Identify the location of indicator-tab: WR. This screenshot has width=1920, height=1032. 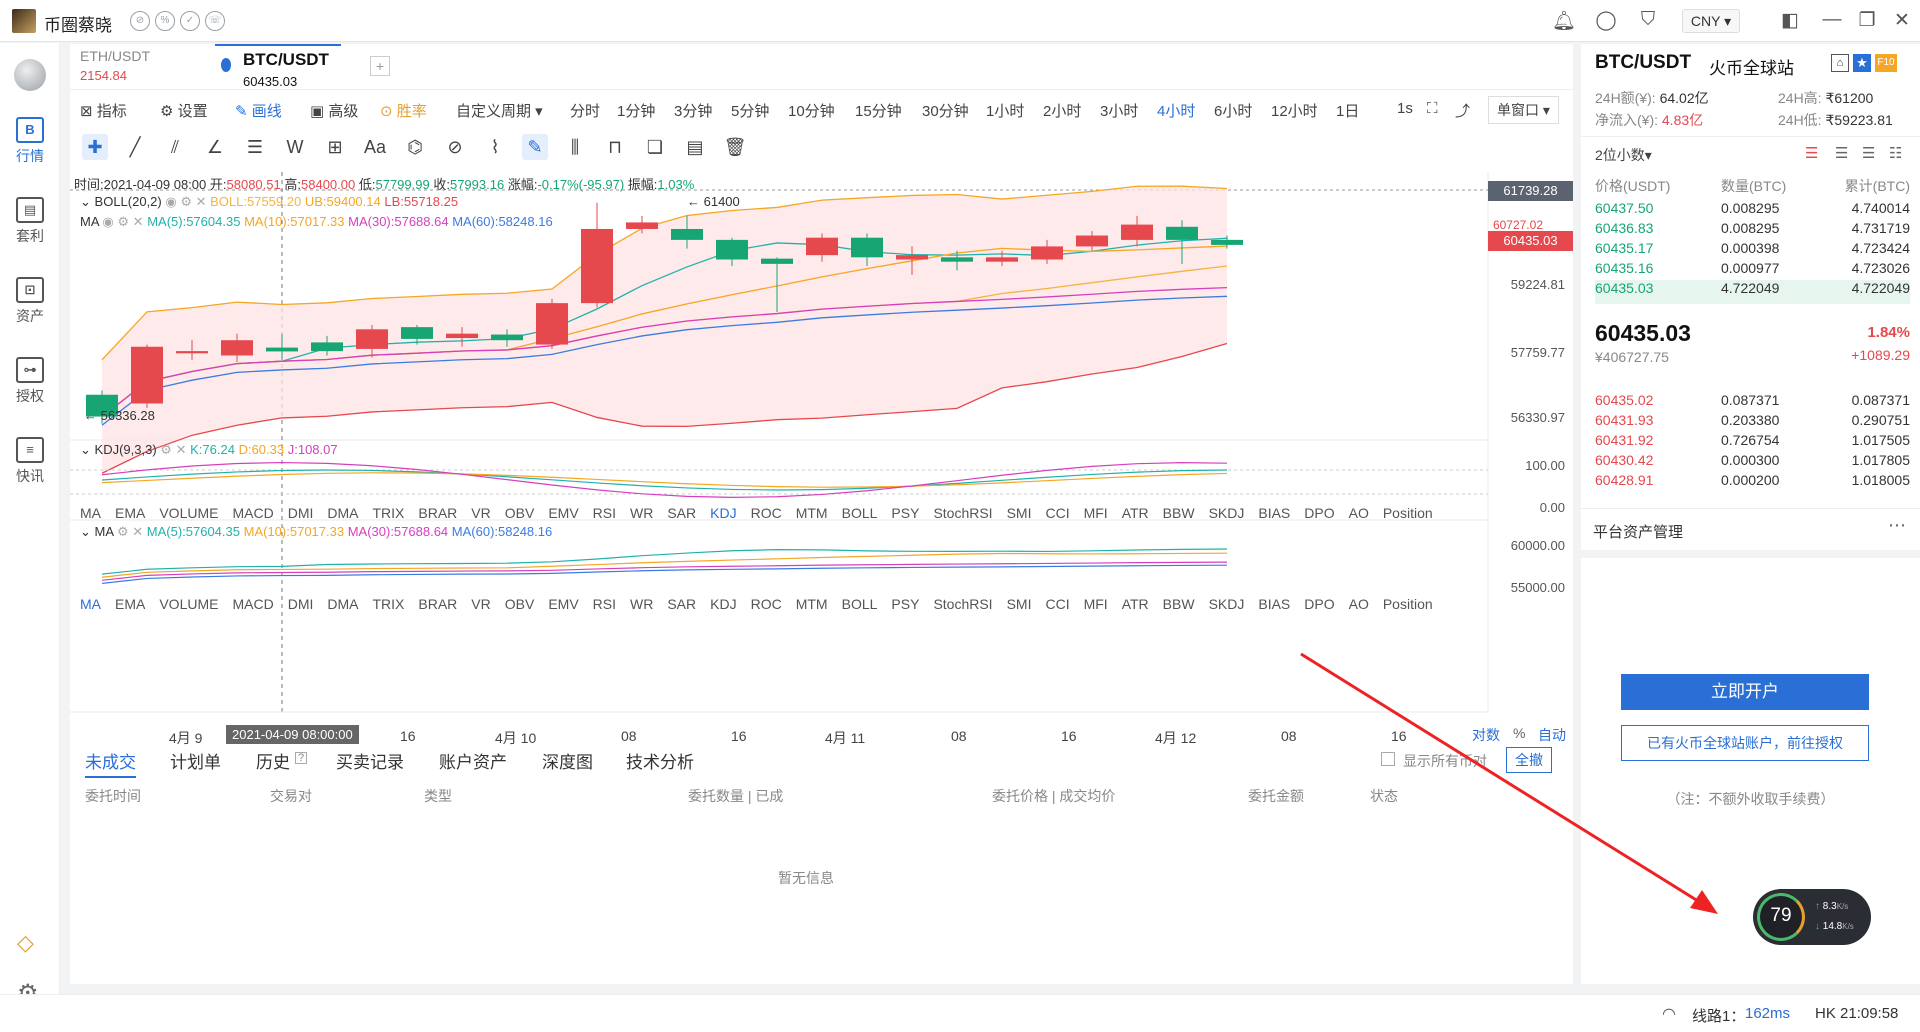
(641, 513).